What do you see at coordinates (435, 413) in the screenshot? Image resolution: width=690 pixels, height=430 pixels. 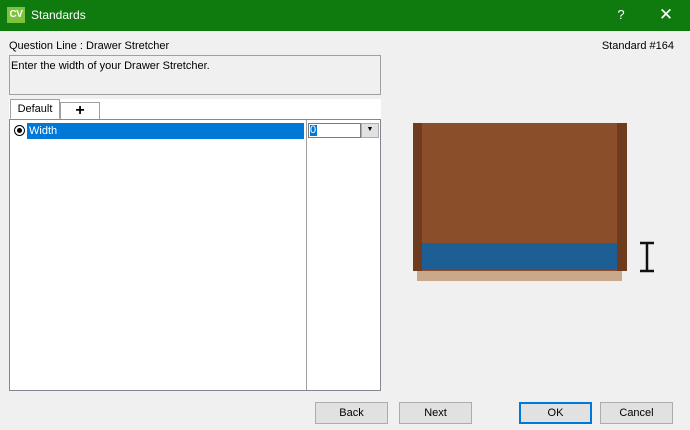 I see `next-button: Next` at bounding box center [435, 413].